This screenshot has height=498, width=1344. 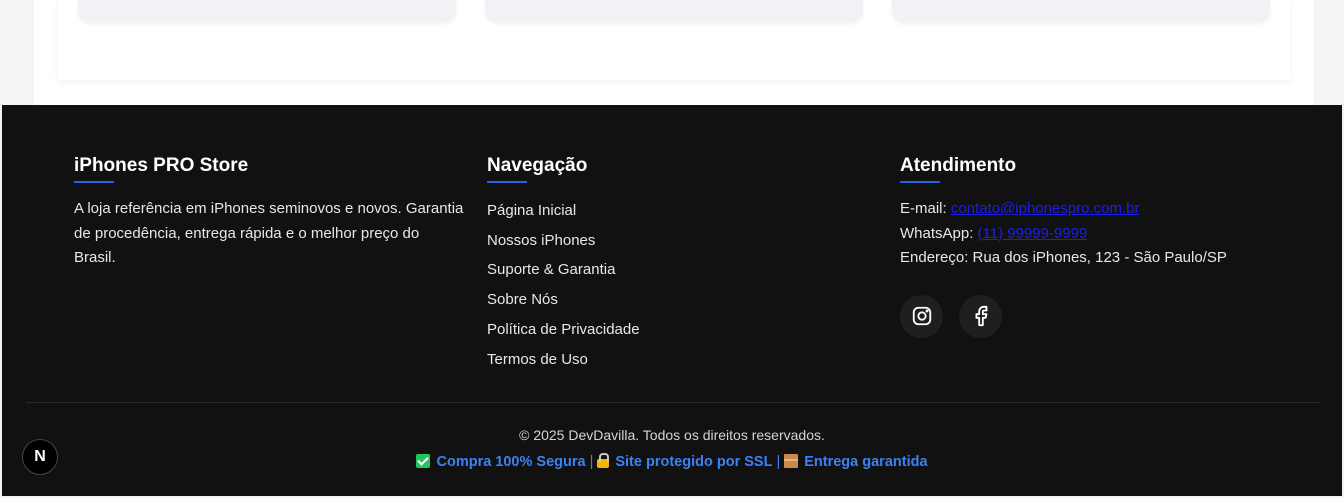 What do you see at coordinates (677, 330) in the screenshot?
I see `nav-link-privacy: Política de Privacidade` at bounding box center [677, 330].